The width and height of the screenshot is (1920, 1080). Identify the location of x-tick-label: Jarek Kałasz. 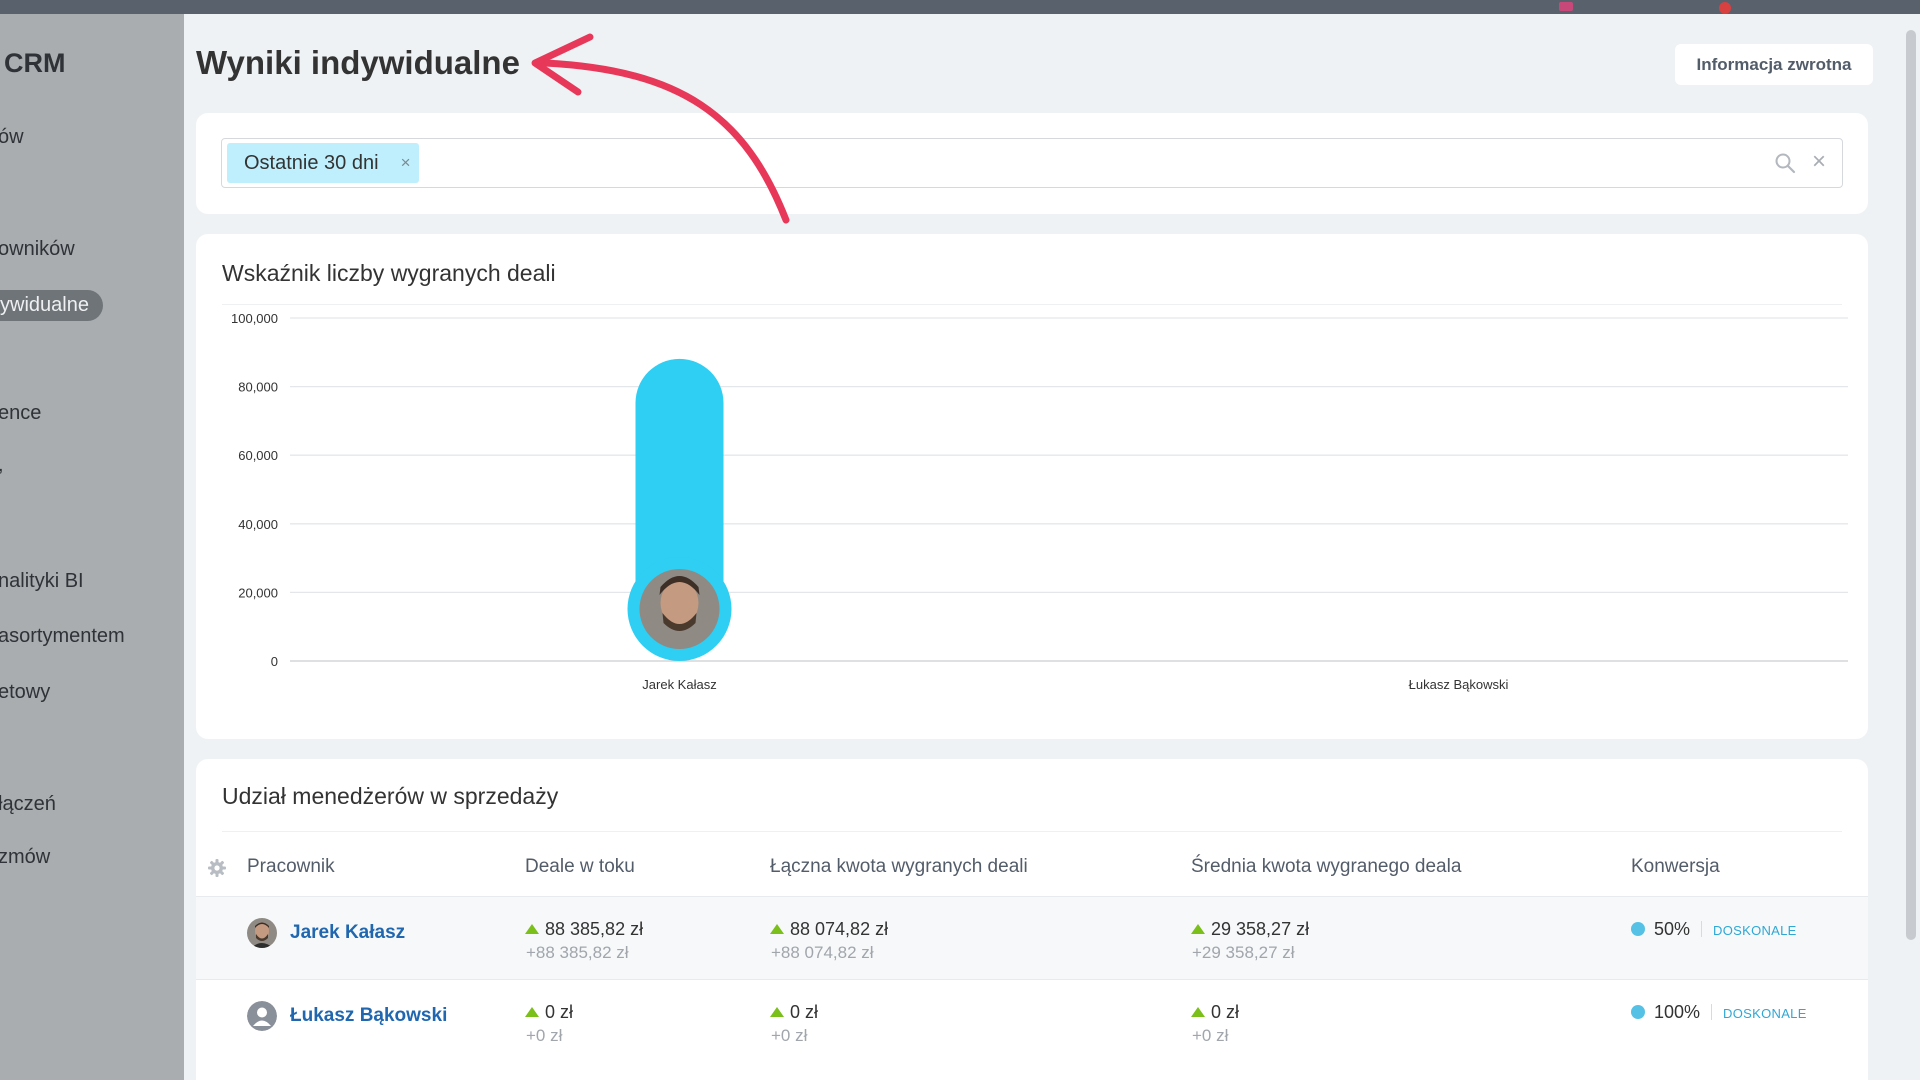
(679, 684).